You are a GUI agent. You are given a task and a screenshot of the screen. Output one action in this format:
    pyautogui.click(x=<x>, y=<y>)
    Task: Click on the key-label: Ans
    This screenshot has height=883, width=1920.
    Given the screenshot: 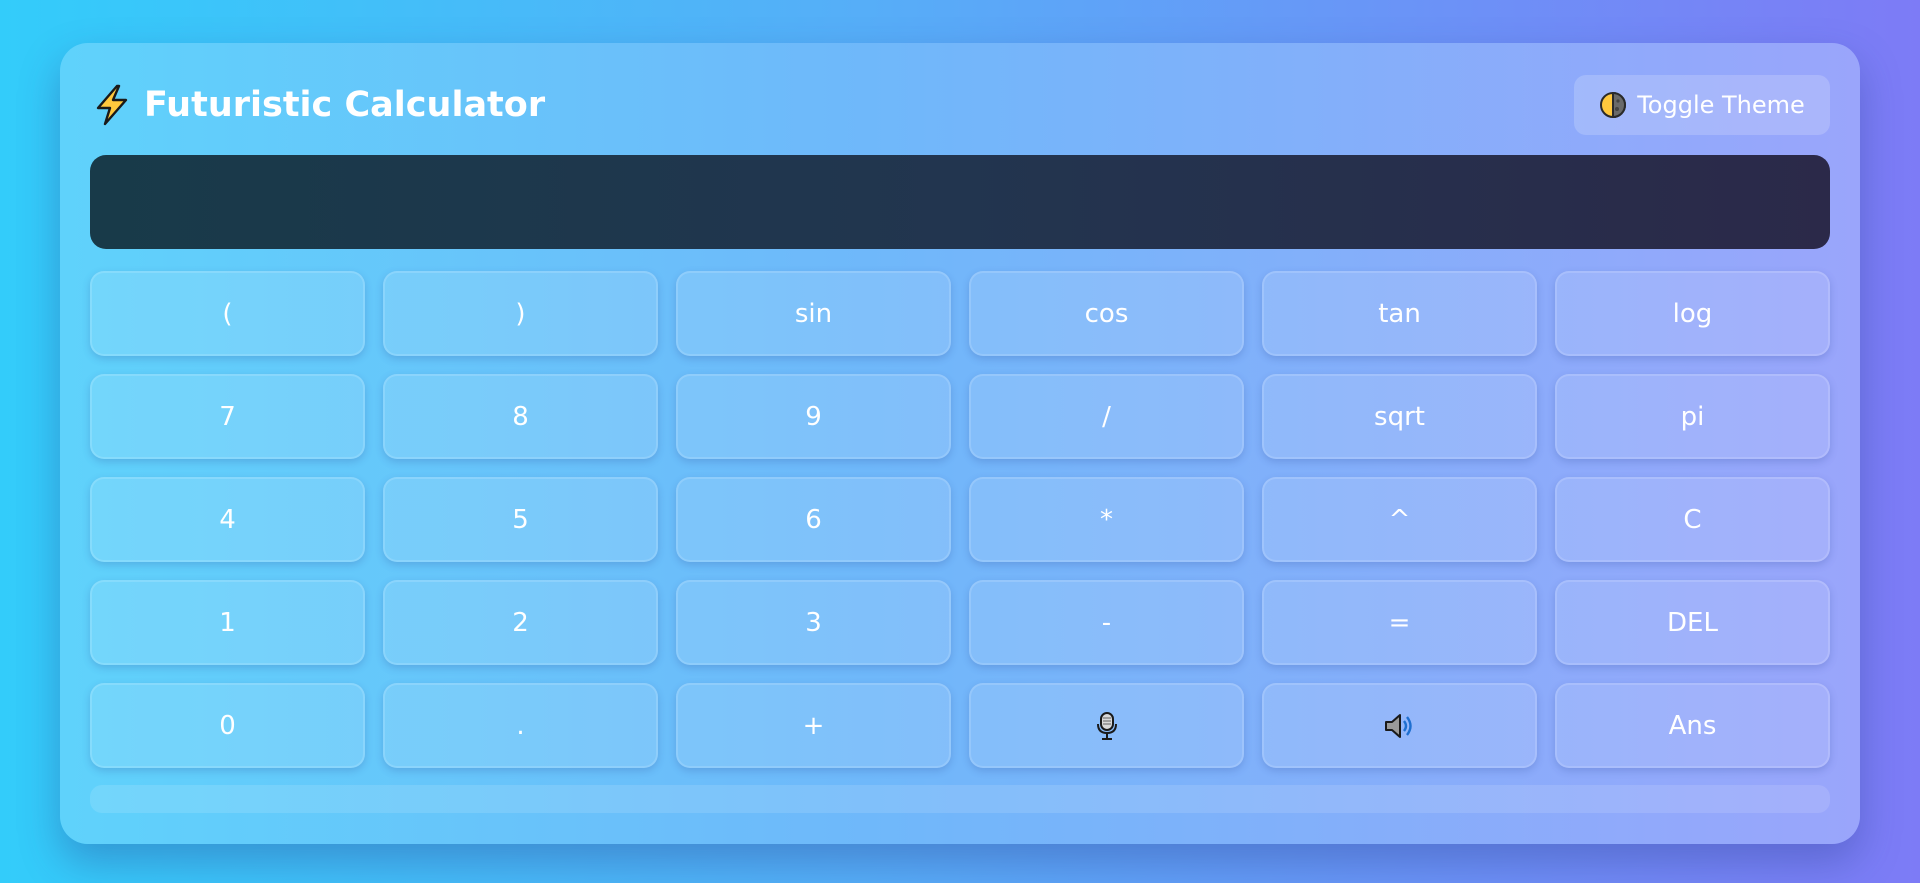 What is the action you would take?
    pyautogui.click(x=1692, y=725)
    